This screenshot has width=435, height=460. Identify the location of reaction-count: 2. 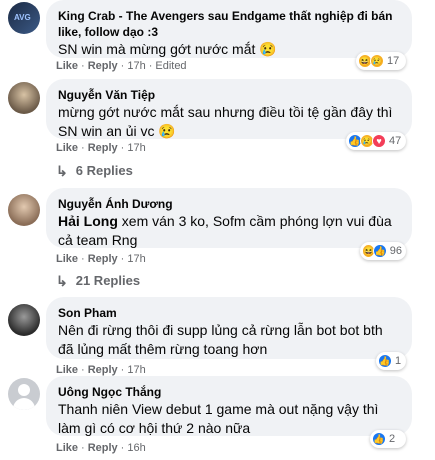
(392, 439).